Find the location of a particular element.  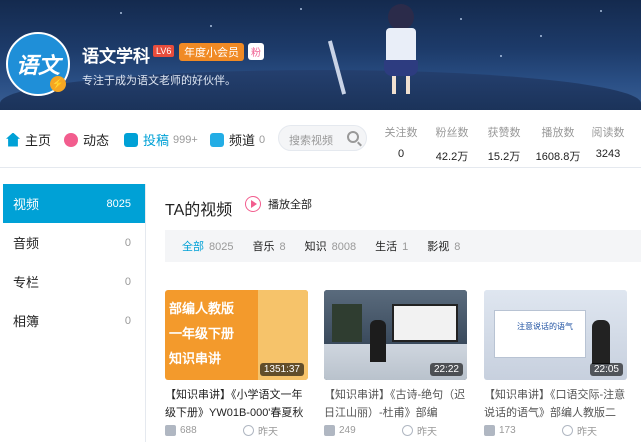

tab-uploads-label: 投稿 is located at coordinates (156, 140).